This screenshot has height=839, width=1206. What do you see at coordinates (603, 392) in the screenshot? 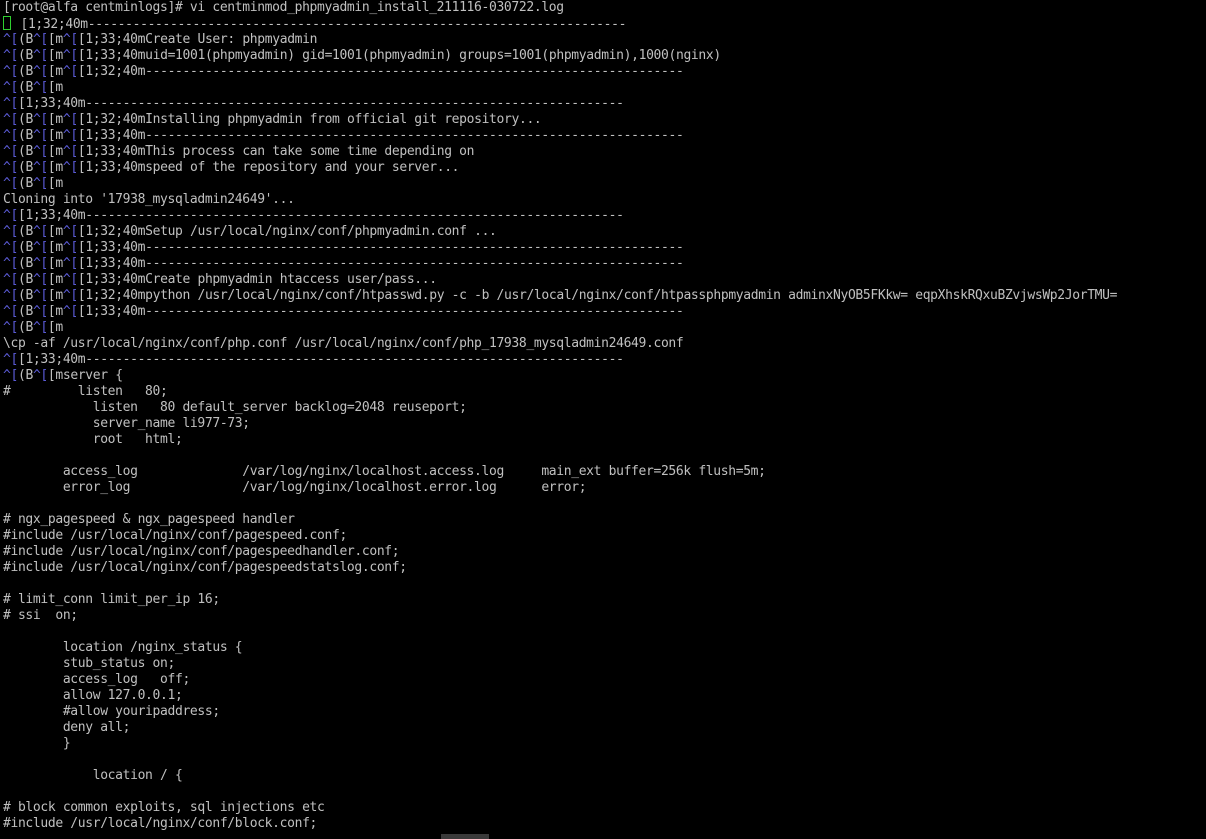
I see `terminal-line: # listen 80;` at bounding box center [603, 392].